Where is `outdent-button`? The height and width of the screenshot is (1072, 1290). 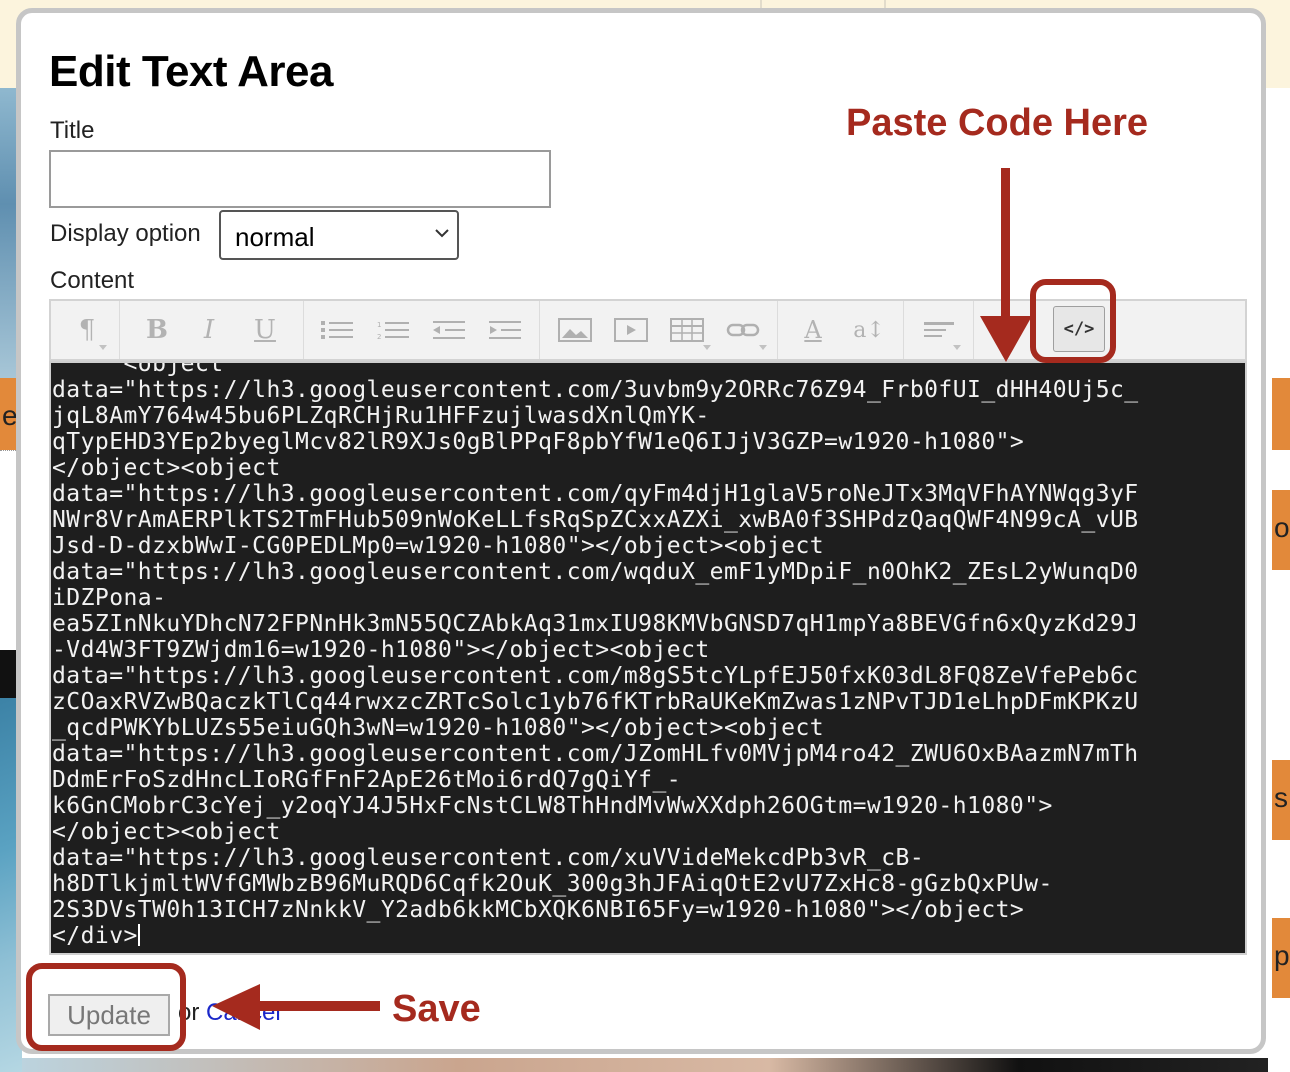 outdent-button is located at coordinates (449, 330).